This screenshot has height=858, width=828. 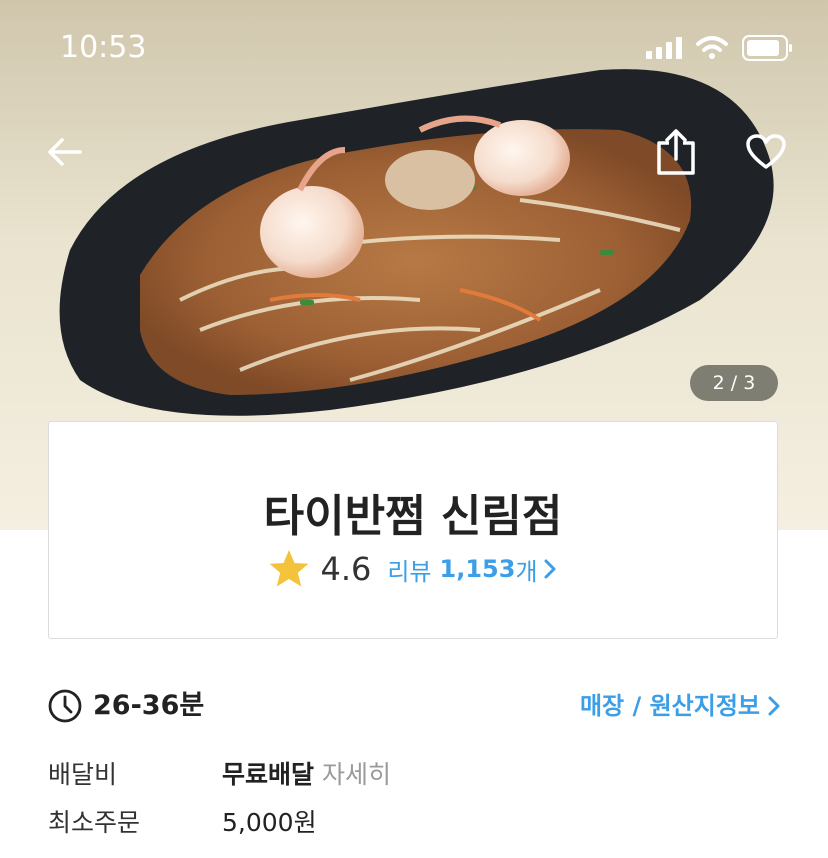 What do you see at coordinates (356, 774) in the screenshot?
I see `delivery-fee-detail-link: 자세히` at bounding box center [356, 774].